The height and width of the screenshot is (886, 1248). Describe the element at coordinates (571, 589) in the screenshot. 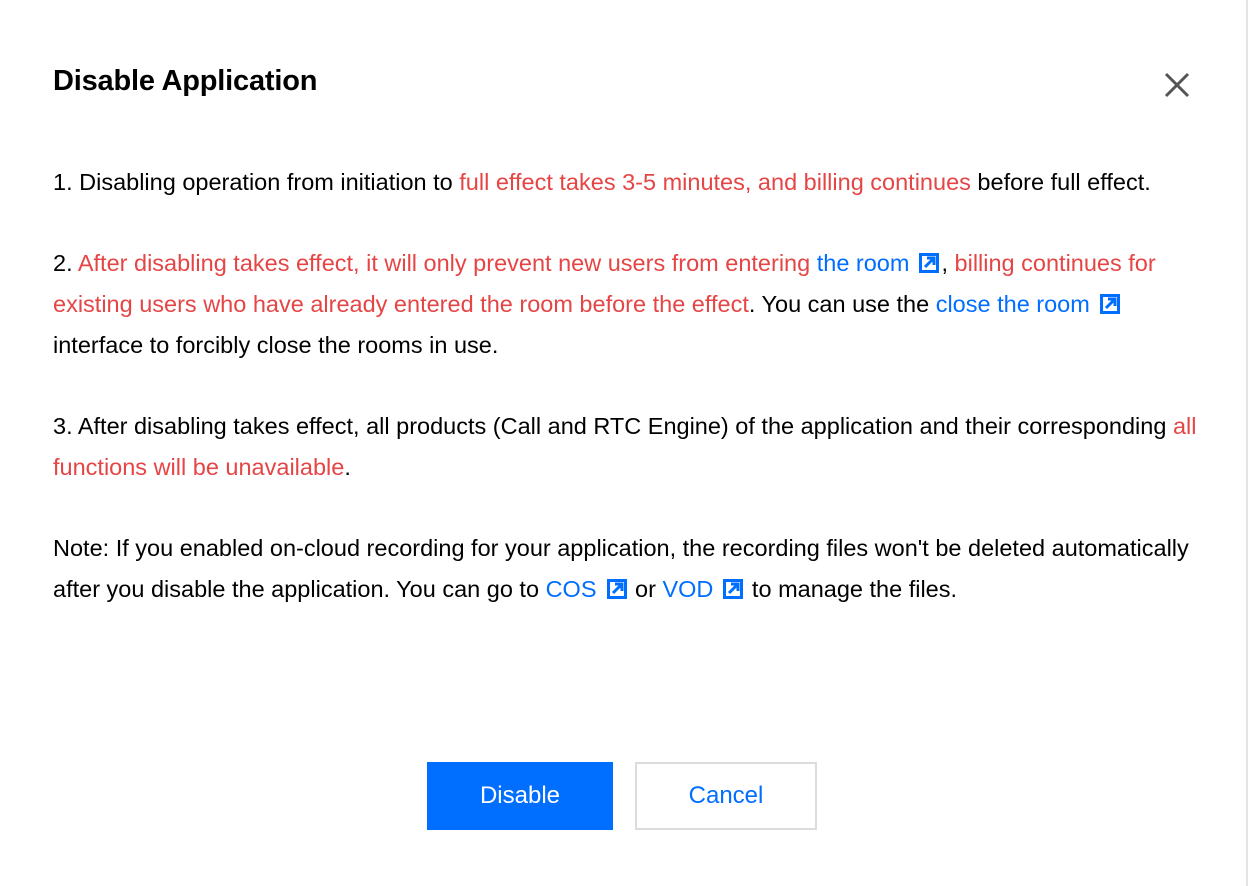

I see `cos-link-label: COS` at that location.